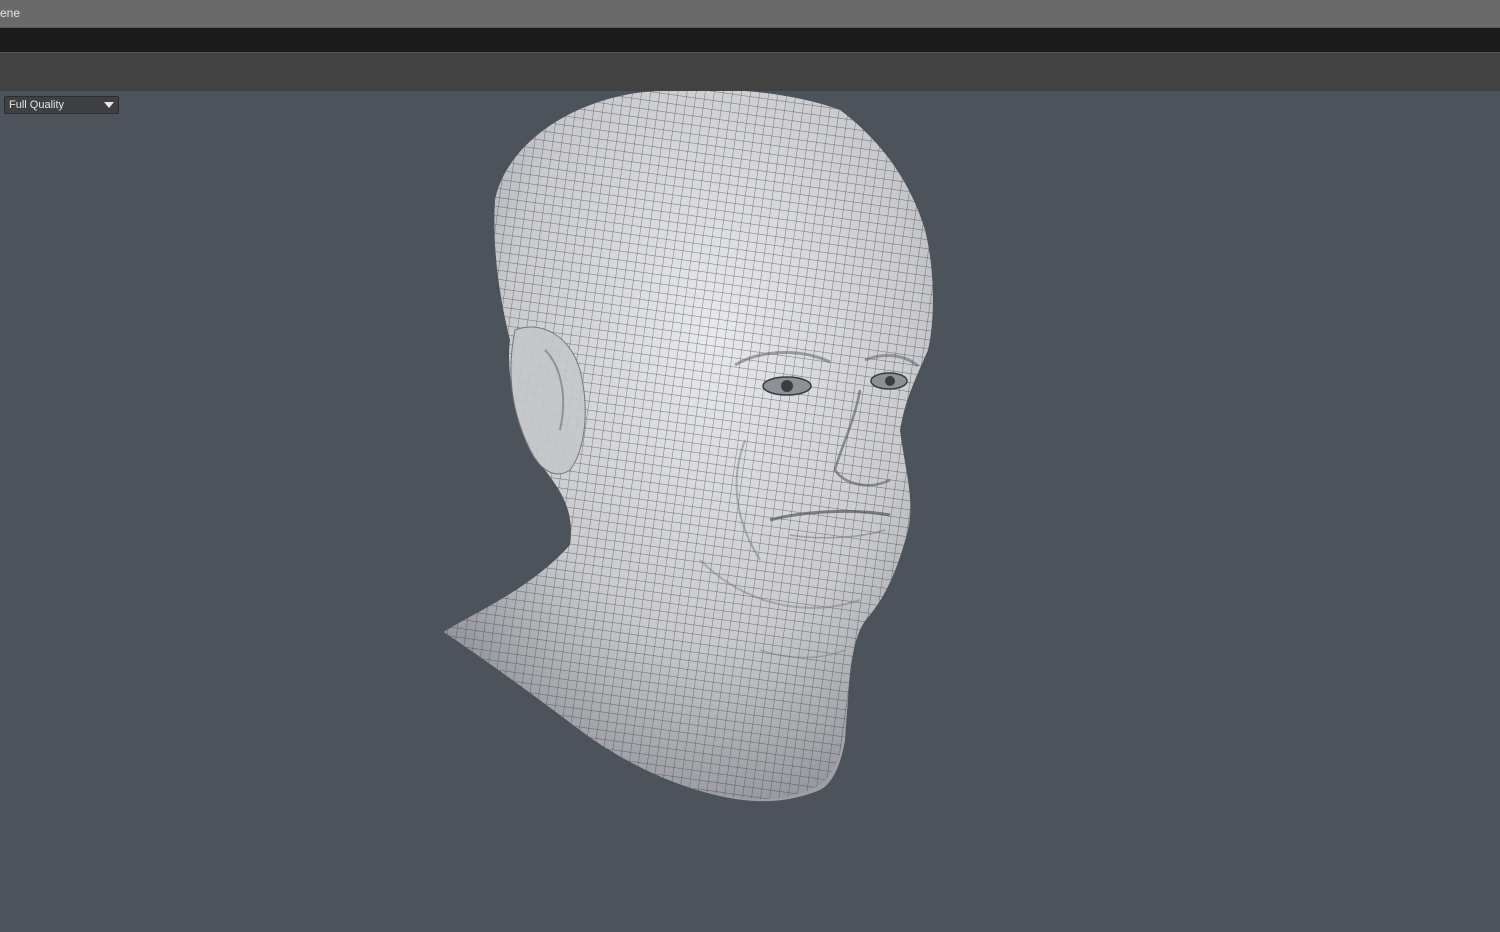  I want to click on toolbar, so click(750, 72).